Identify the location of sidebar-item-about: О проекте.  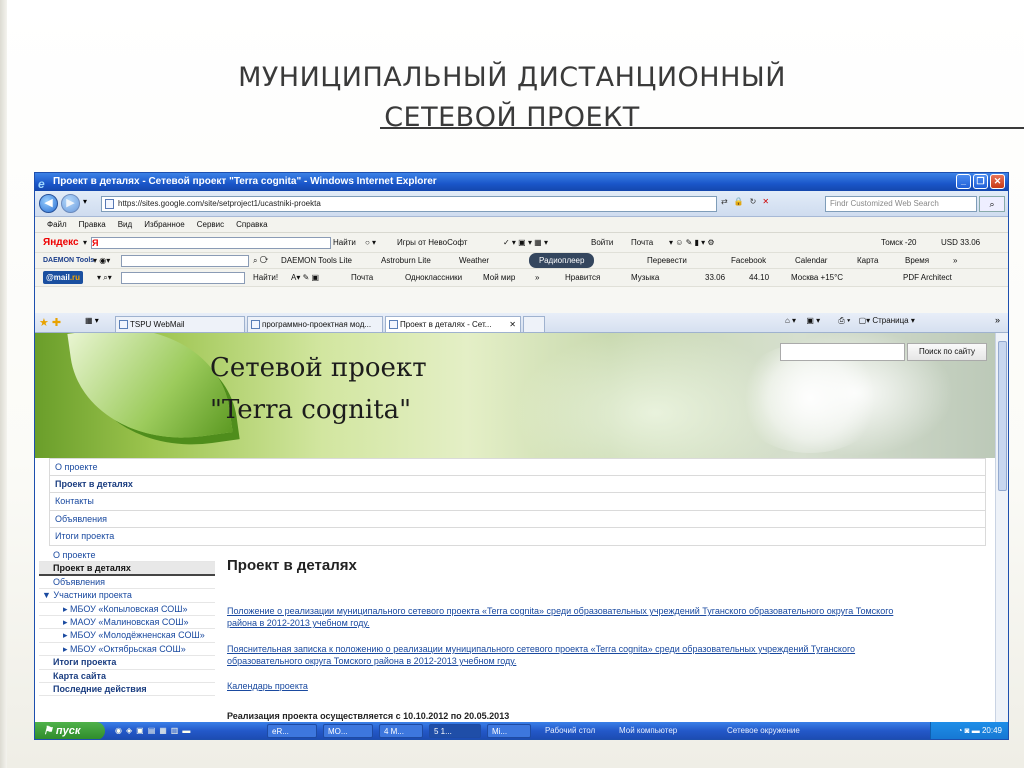
(127, 556).